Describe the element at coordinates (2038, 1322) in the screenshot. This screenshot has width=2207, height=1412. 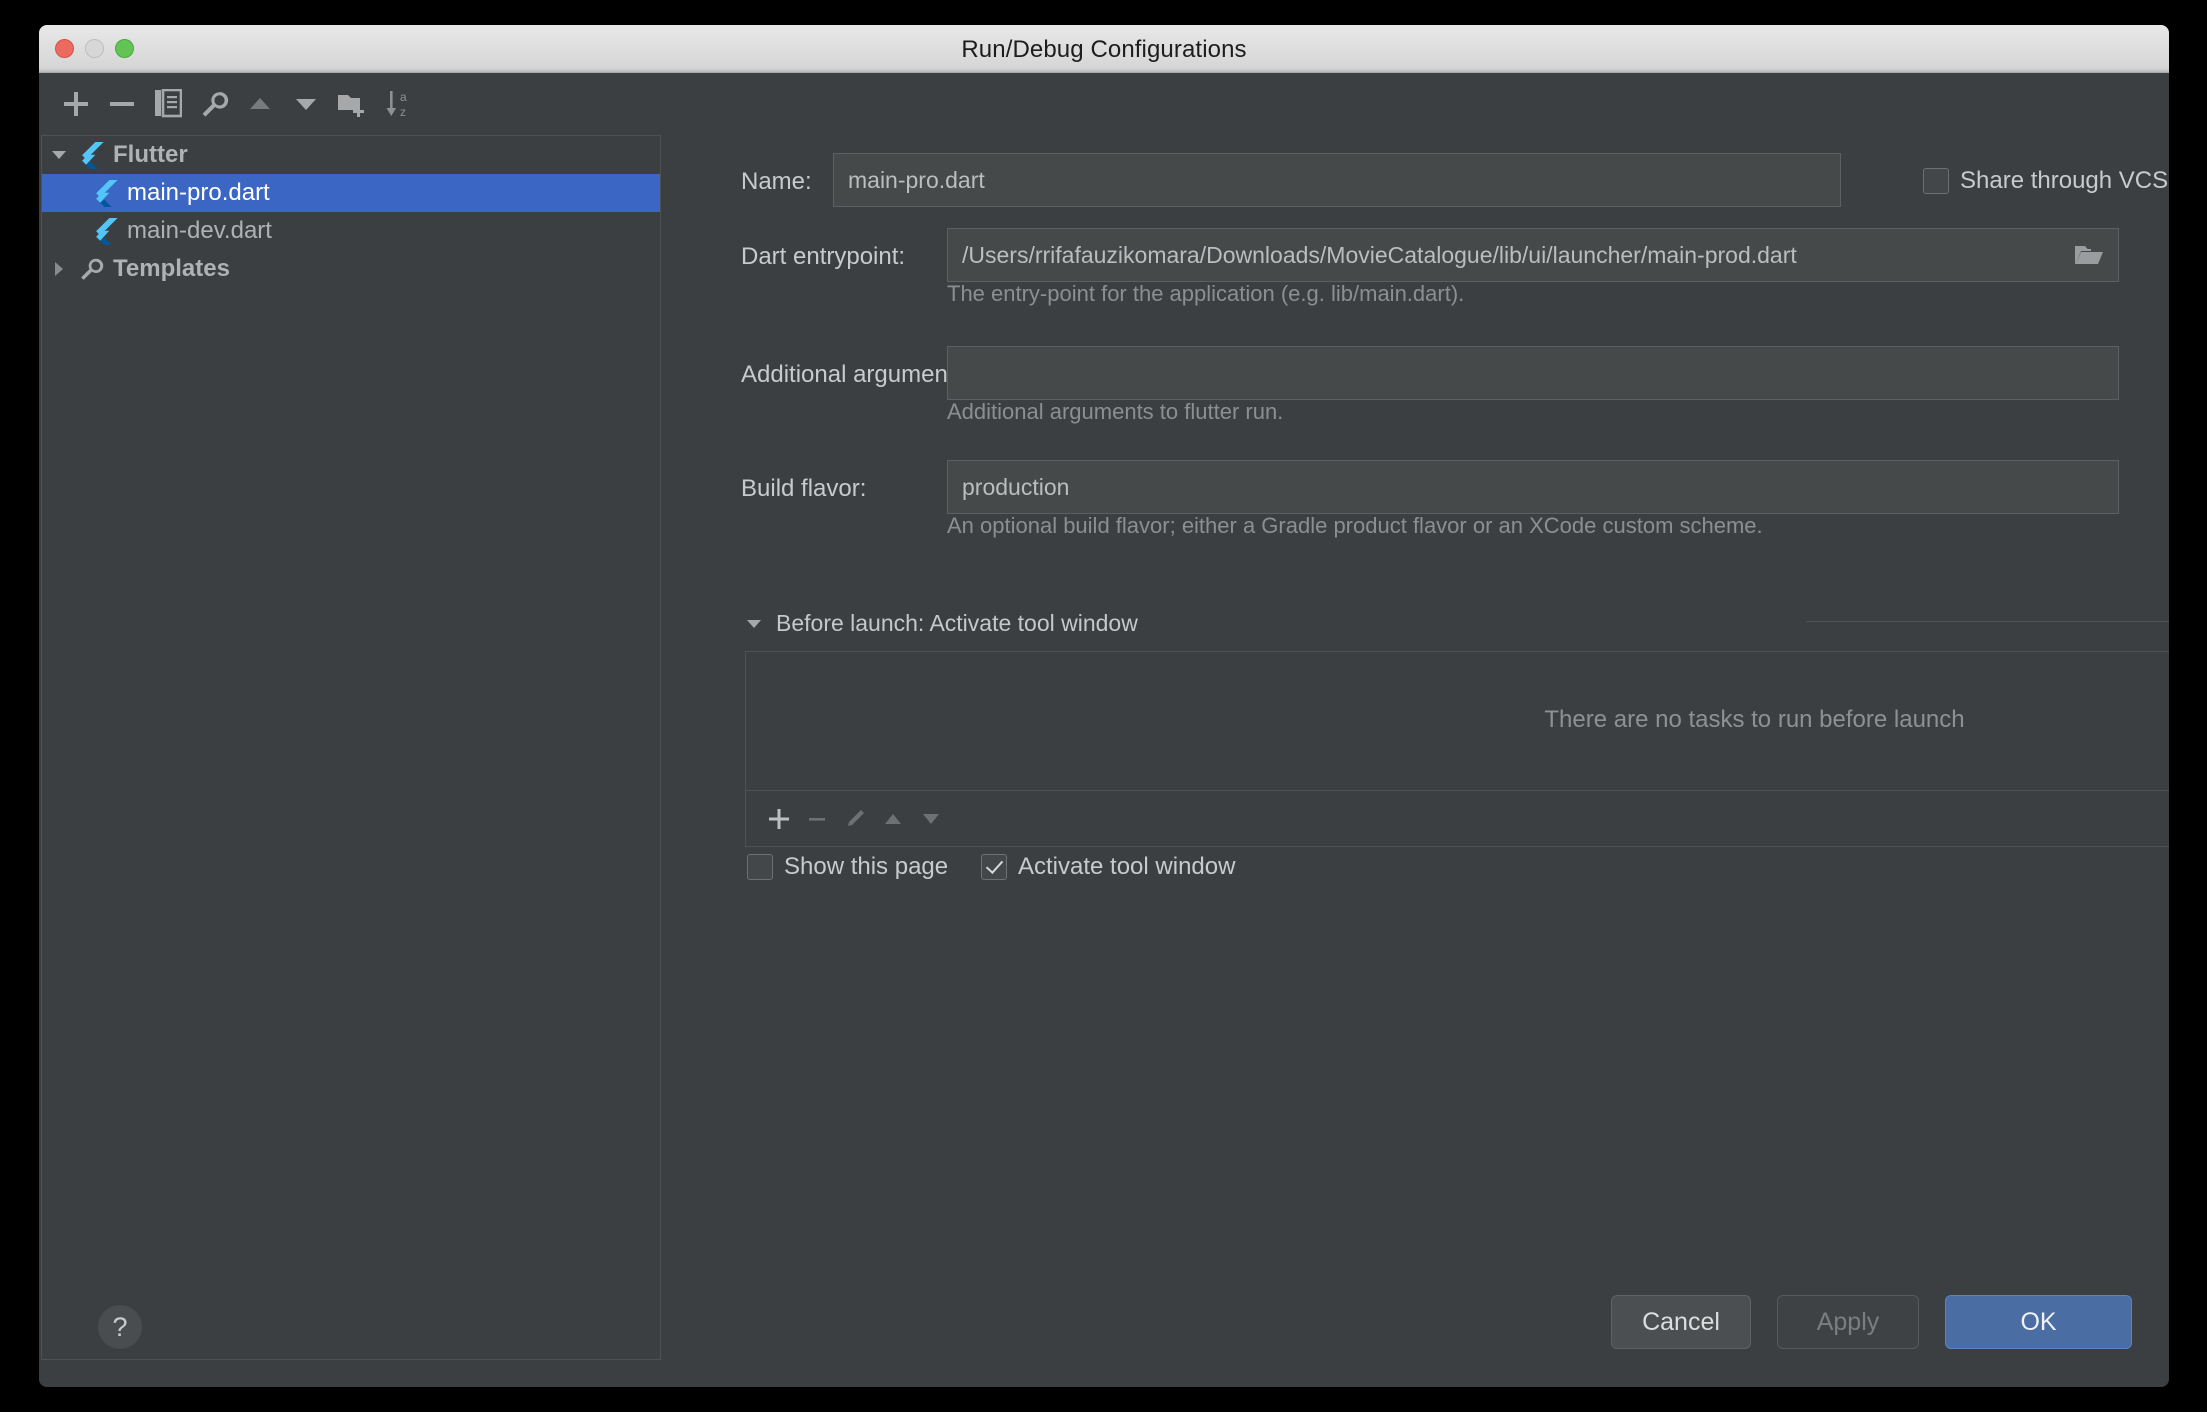
I see `ok-button: OK` at that location.